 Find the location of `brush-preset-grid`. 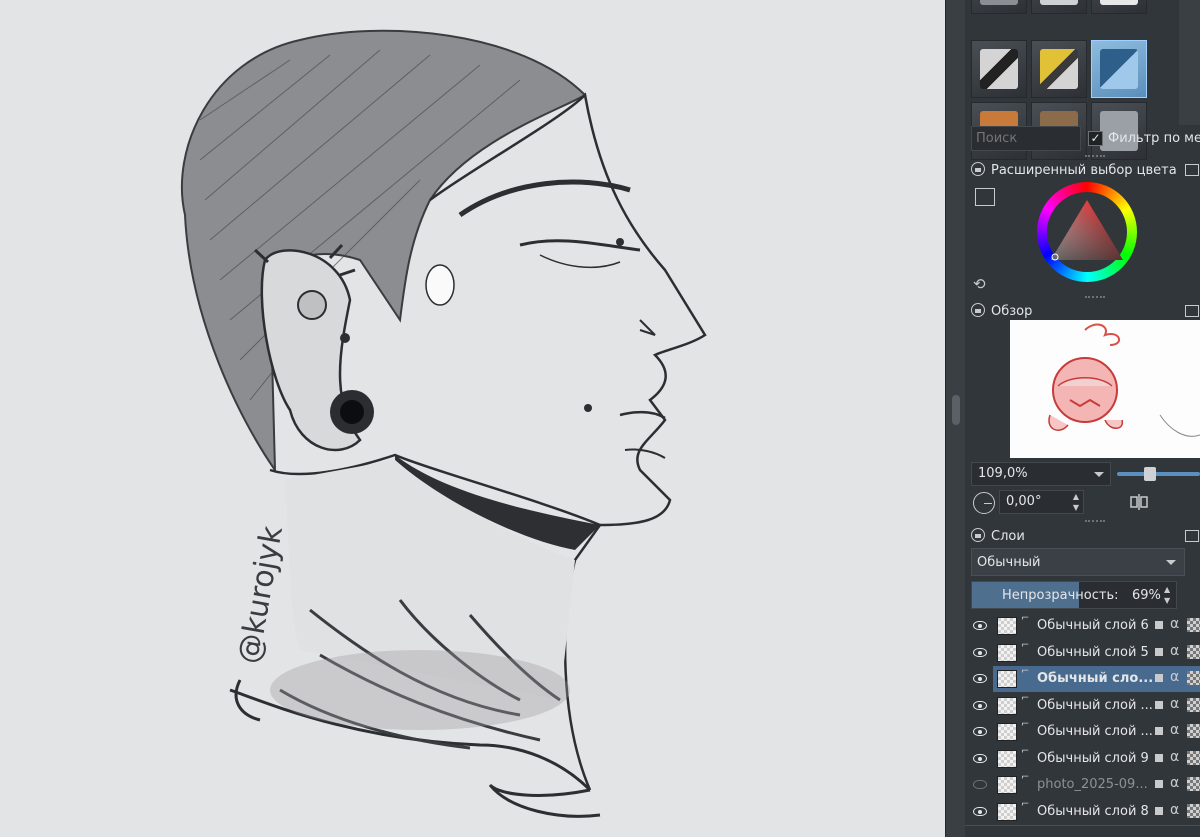

brush-preset-grid is located at coordinates (1061, 80).